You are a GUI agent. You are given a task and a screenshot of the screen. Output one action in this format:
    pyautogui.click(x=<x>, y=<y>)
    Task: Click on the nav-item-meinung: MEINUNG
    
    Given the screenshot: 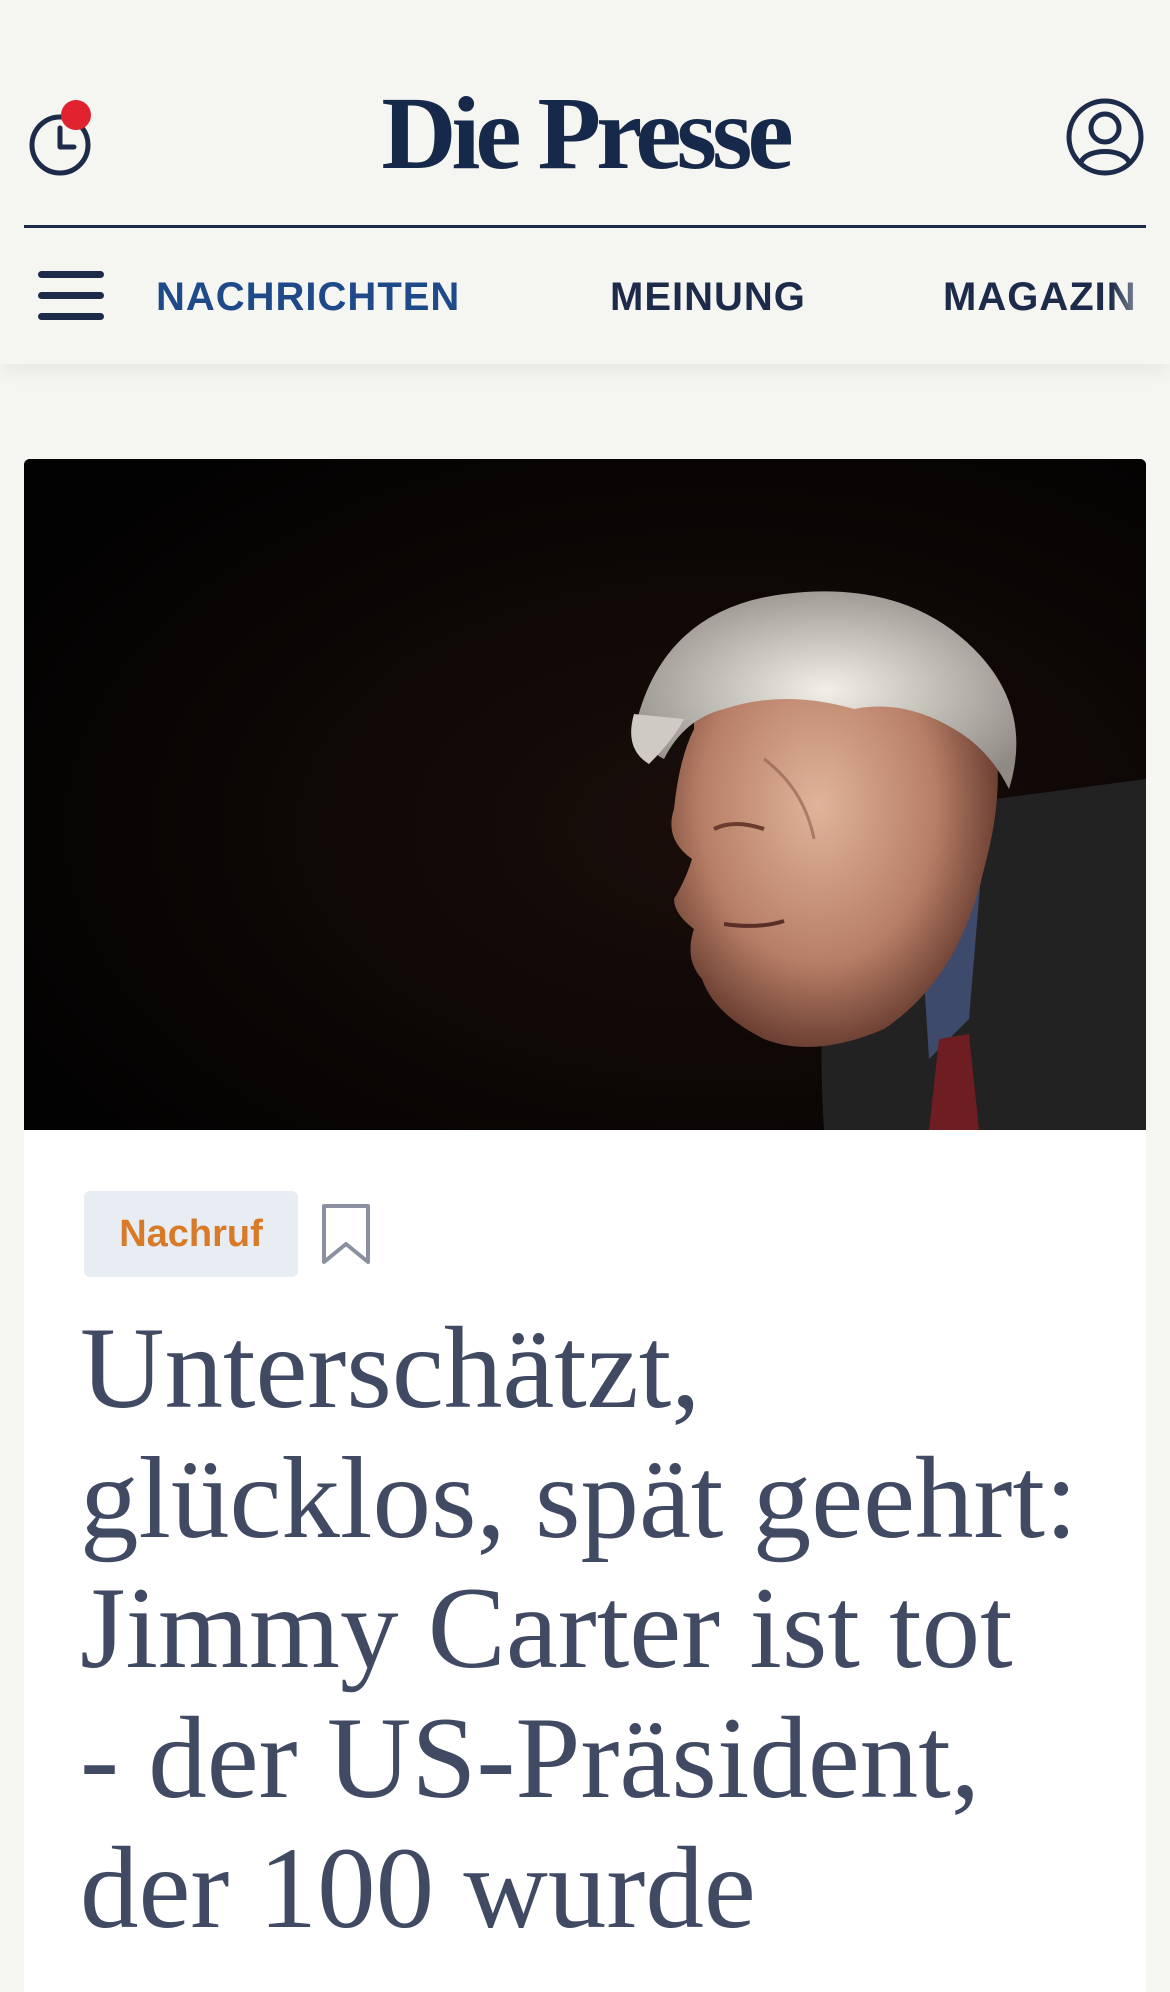 What is the action you would take?
    pyautogui.click(x=708, y=297)
    